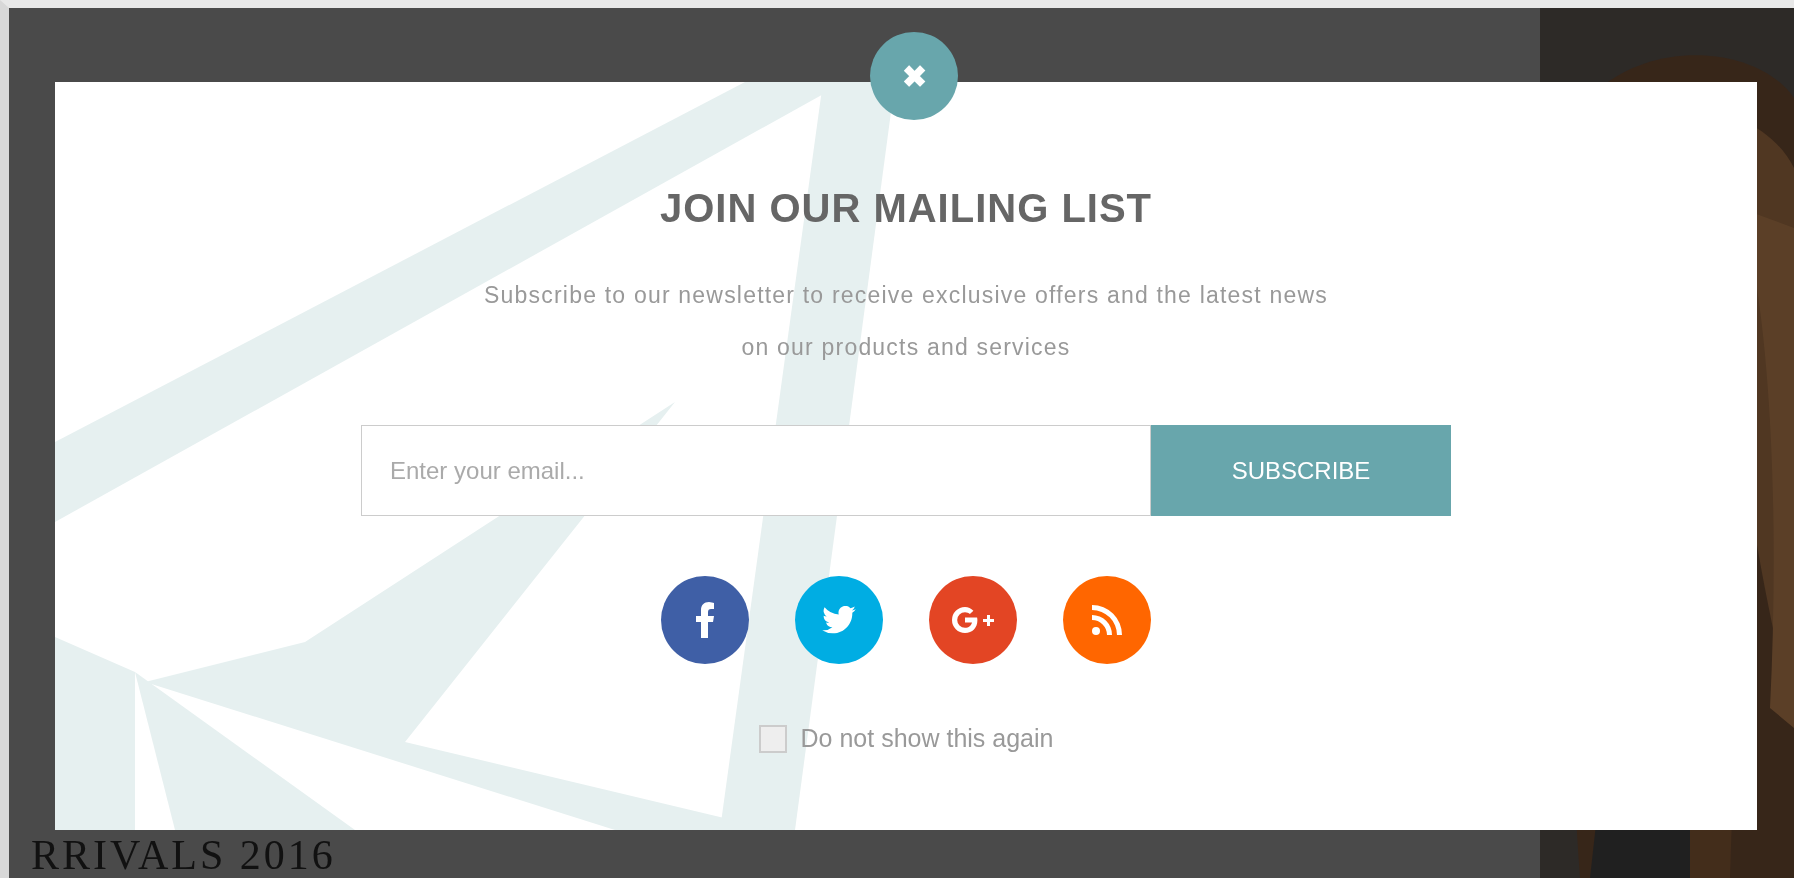 The image size is (1794, 878). Describe the element at coordinates (1301, 470) in the screenshot. I see `subscribe-button: SUBSCRIBE` at that location.